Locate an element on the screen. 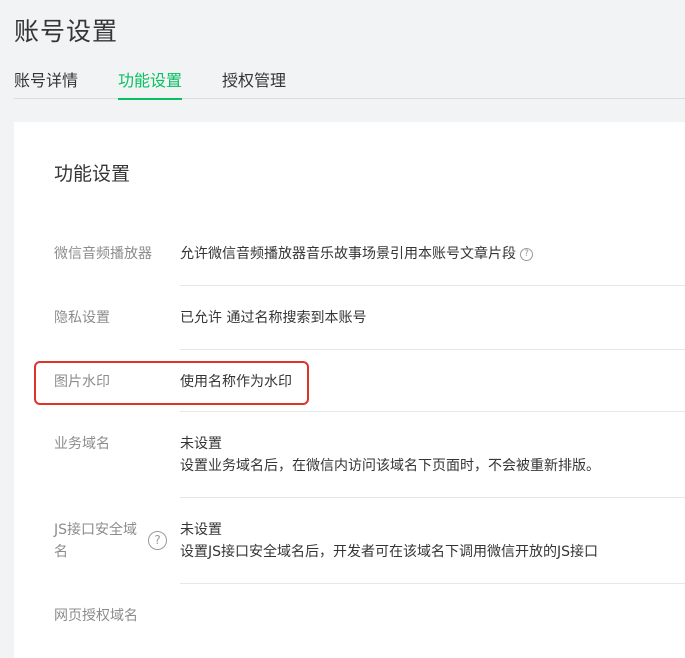 Image resolution: width=685 pixels, height=658 pixels. setting-value: 已允许 通过名称搜索到本账号 is located at coordinates (273, 318).